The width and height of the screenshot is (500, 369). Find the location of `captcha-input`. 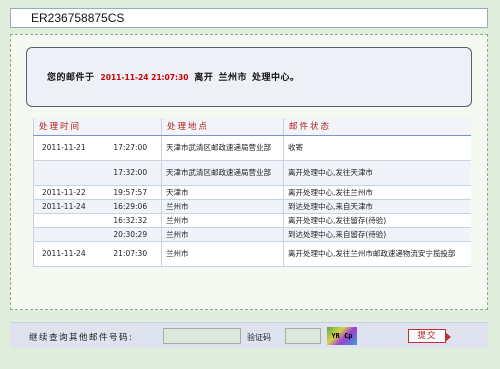

captcha-input is located at coordinates (303, 336).